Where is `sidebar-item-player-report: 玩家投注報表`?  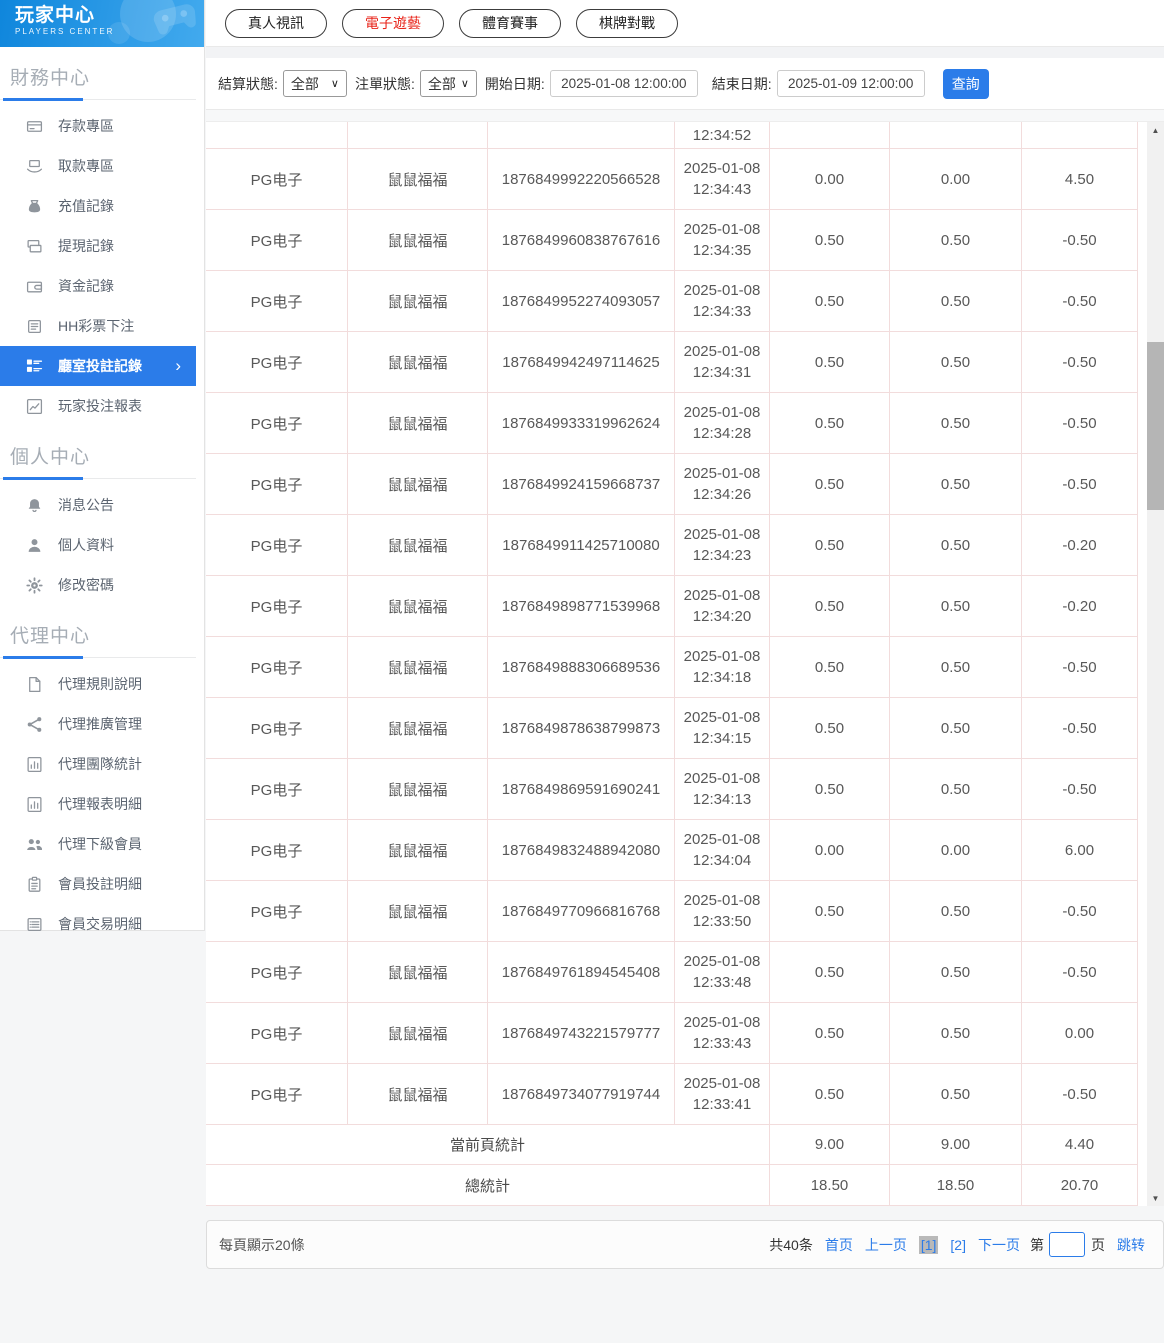 sidebar-item-player-report: 玩家投注報表 is located at coordinates (98, 406).